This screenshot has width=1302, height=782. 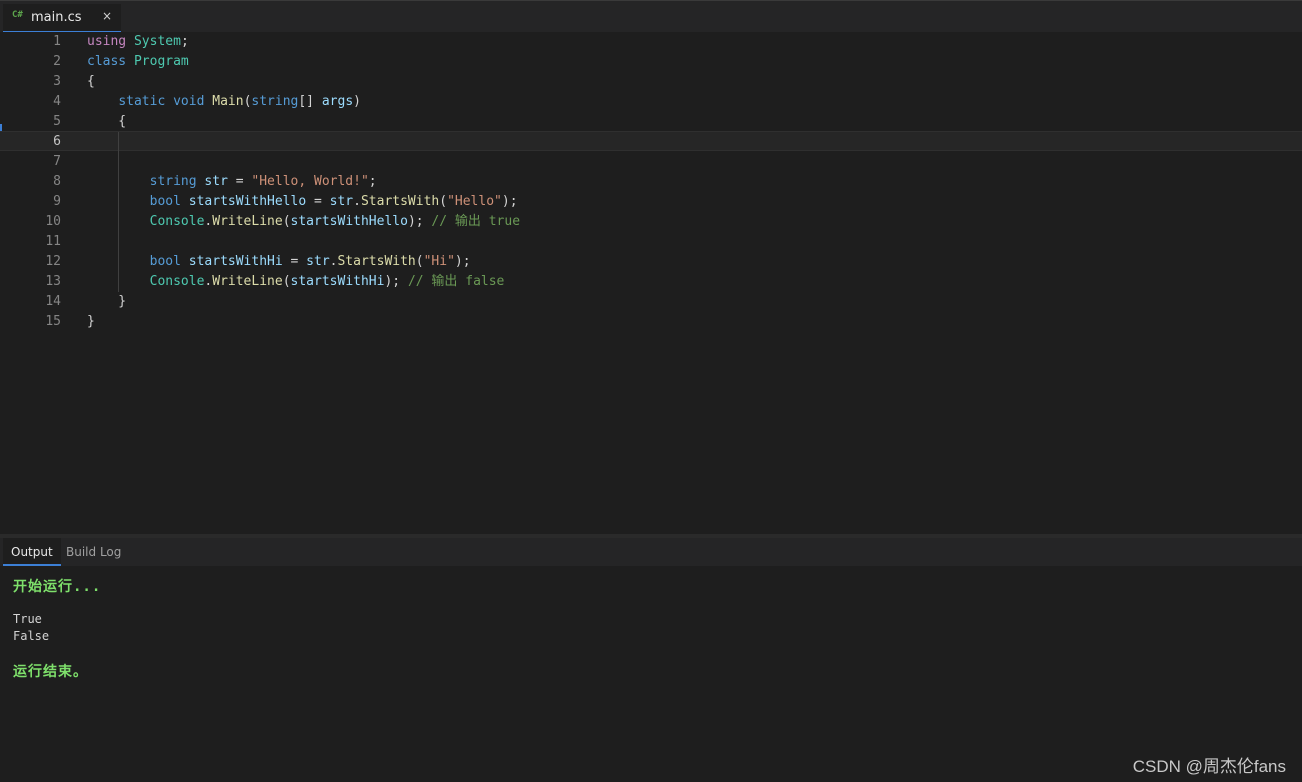 I want to click on tab-filename: main.cs, so click(x=56, y=17).